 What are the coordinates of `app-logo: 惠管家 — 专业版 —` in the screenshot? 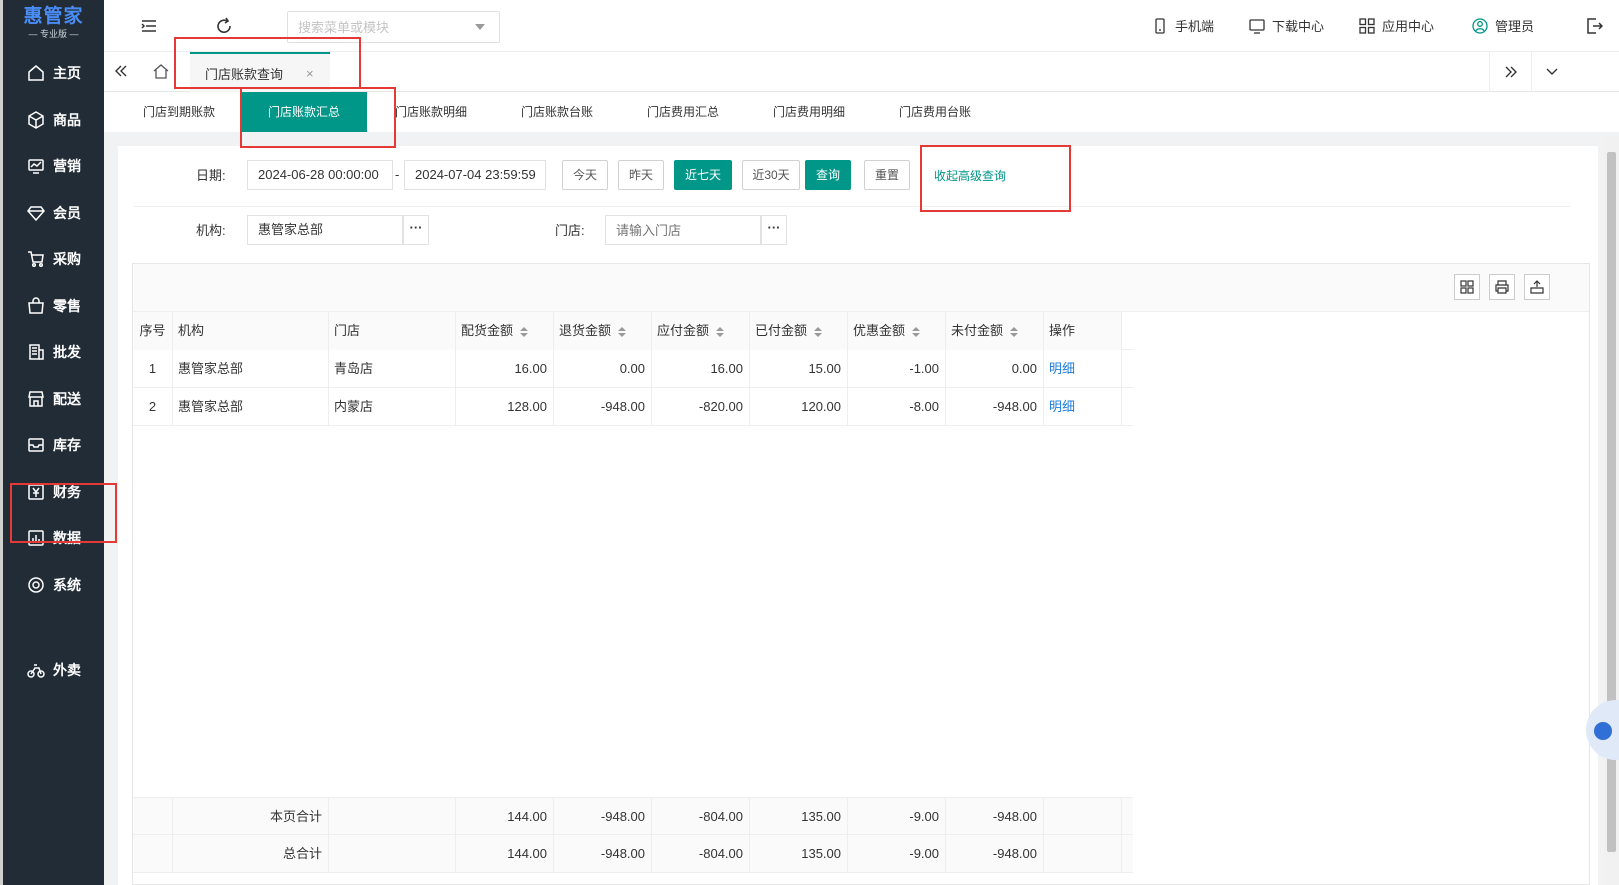 It's located at (53, 23).